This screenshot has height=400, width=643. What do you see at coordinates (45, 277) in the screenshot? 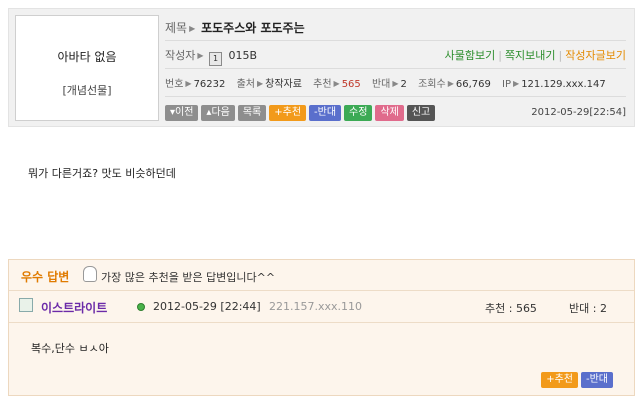
I see `best-answer-title: 우수 답변` at bounding box center [45, 277].